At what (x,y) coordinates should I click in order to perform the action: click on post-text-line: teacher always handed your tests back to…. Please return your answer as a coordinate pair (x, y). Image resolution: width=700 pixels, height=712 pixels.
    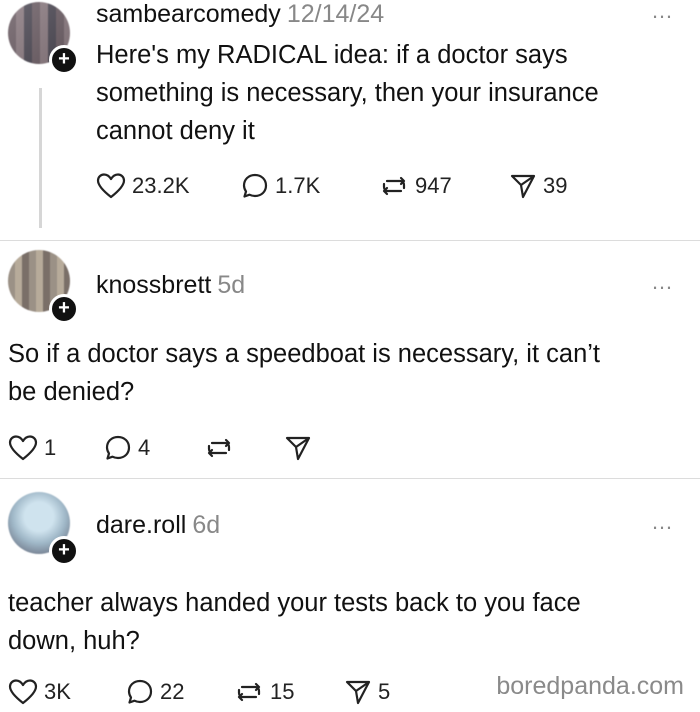
    Looking at the image, I should click on (294, 603).